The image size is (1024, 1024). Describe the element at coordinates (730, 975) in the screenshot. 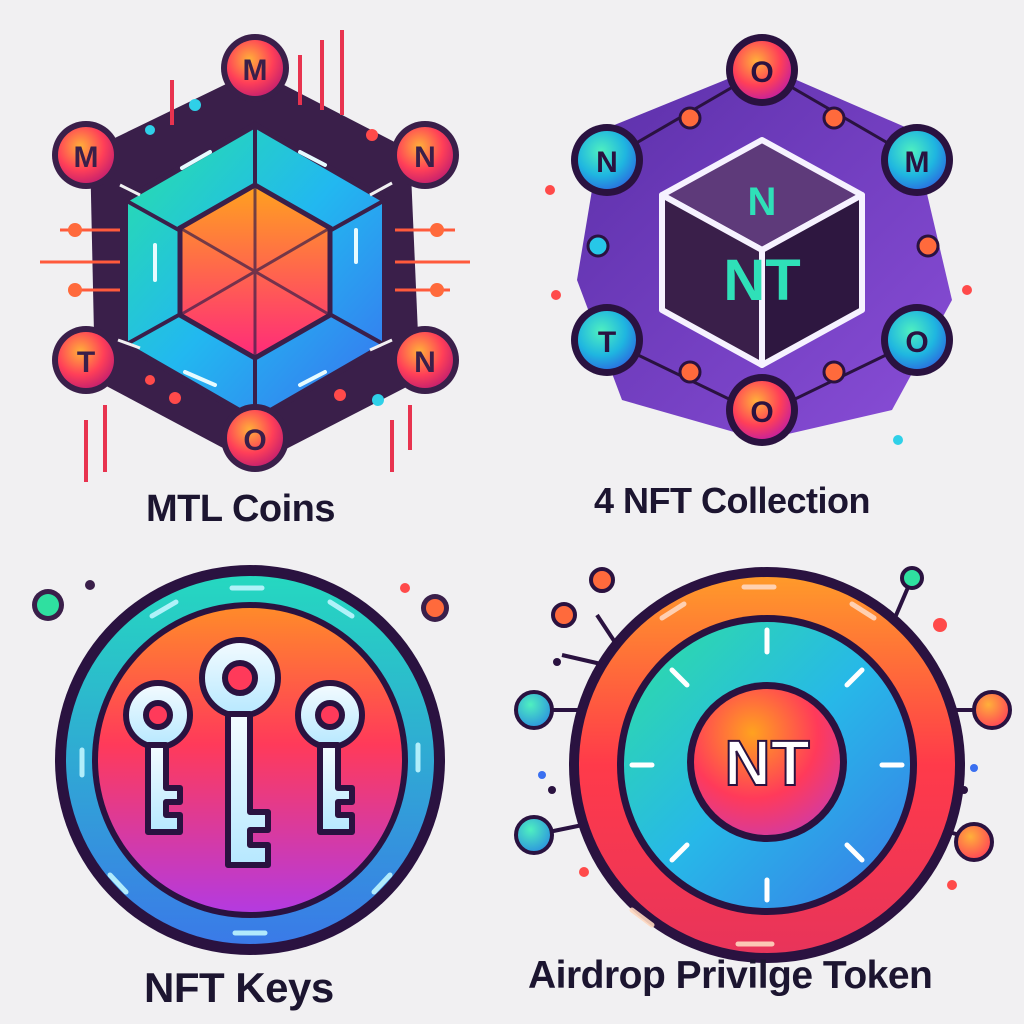

I see `tile-caption: Airdrop Privilge Token` at that location.